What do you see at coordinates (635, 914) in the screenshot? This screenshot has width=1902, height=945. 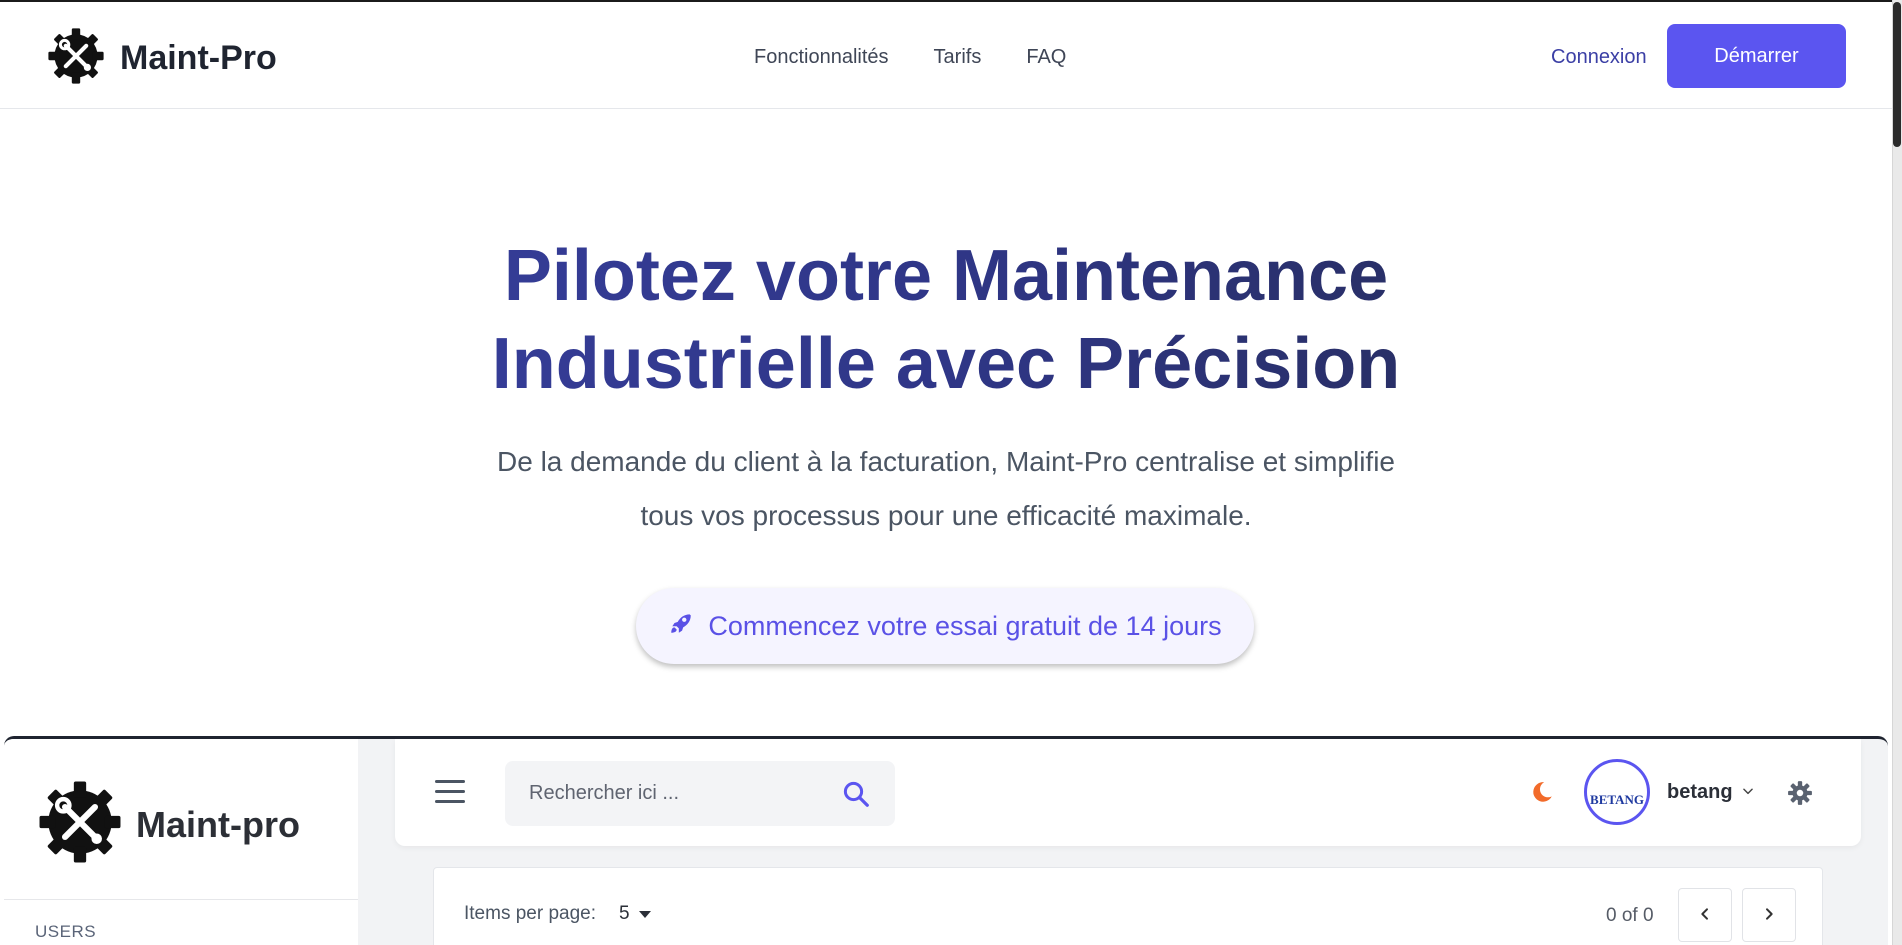 I see `items-per-page-select: 5` at bounding box center [635, 914].